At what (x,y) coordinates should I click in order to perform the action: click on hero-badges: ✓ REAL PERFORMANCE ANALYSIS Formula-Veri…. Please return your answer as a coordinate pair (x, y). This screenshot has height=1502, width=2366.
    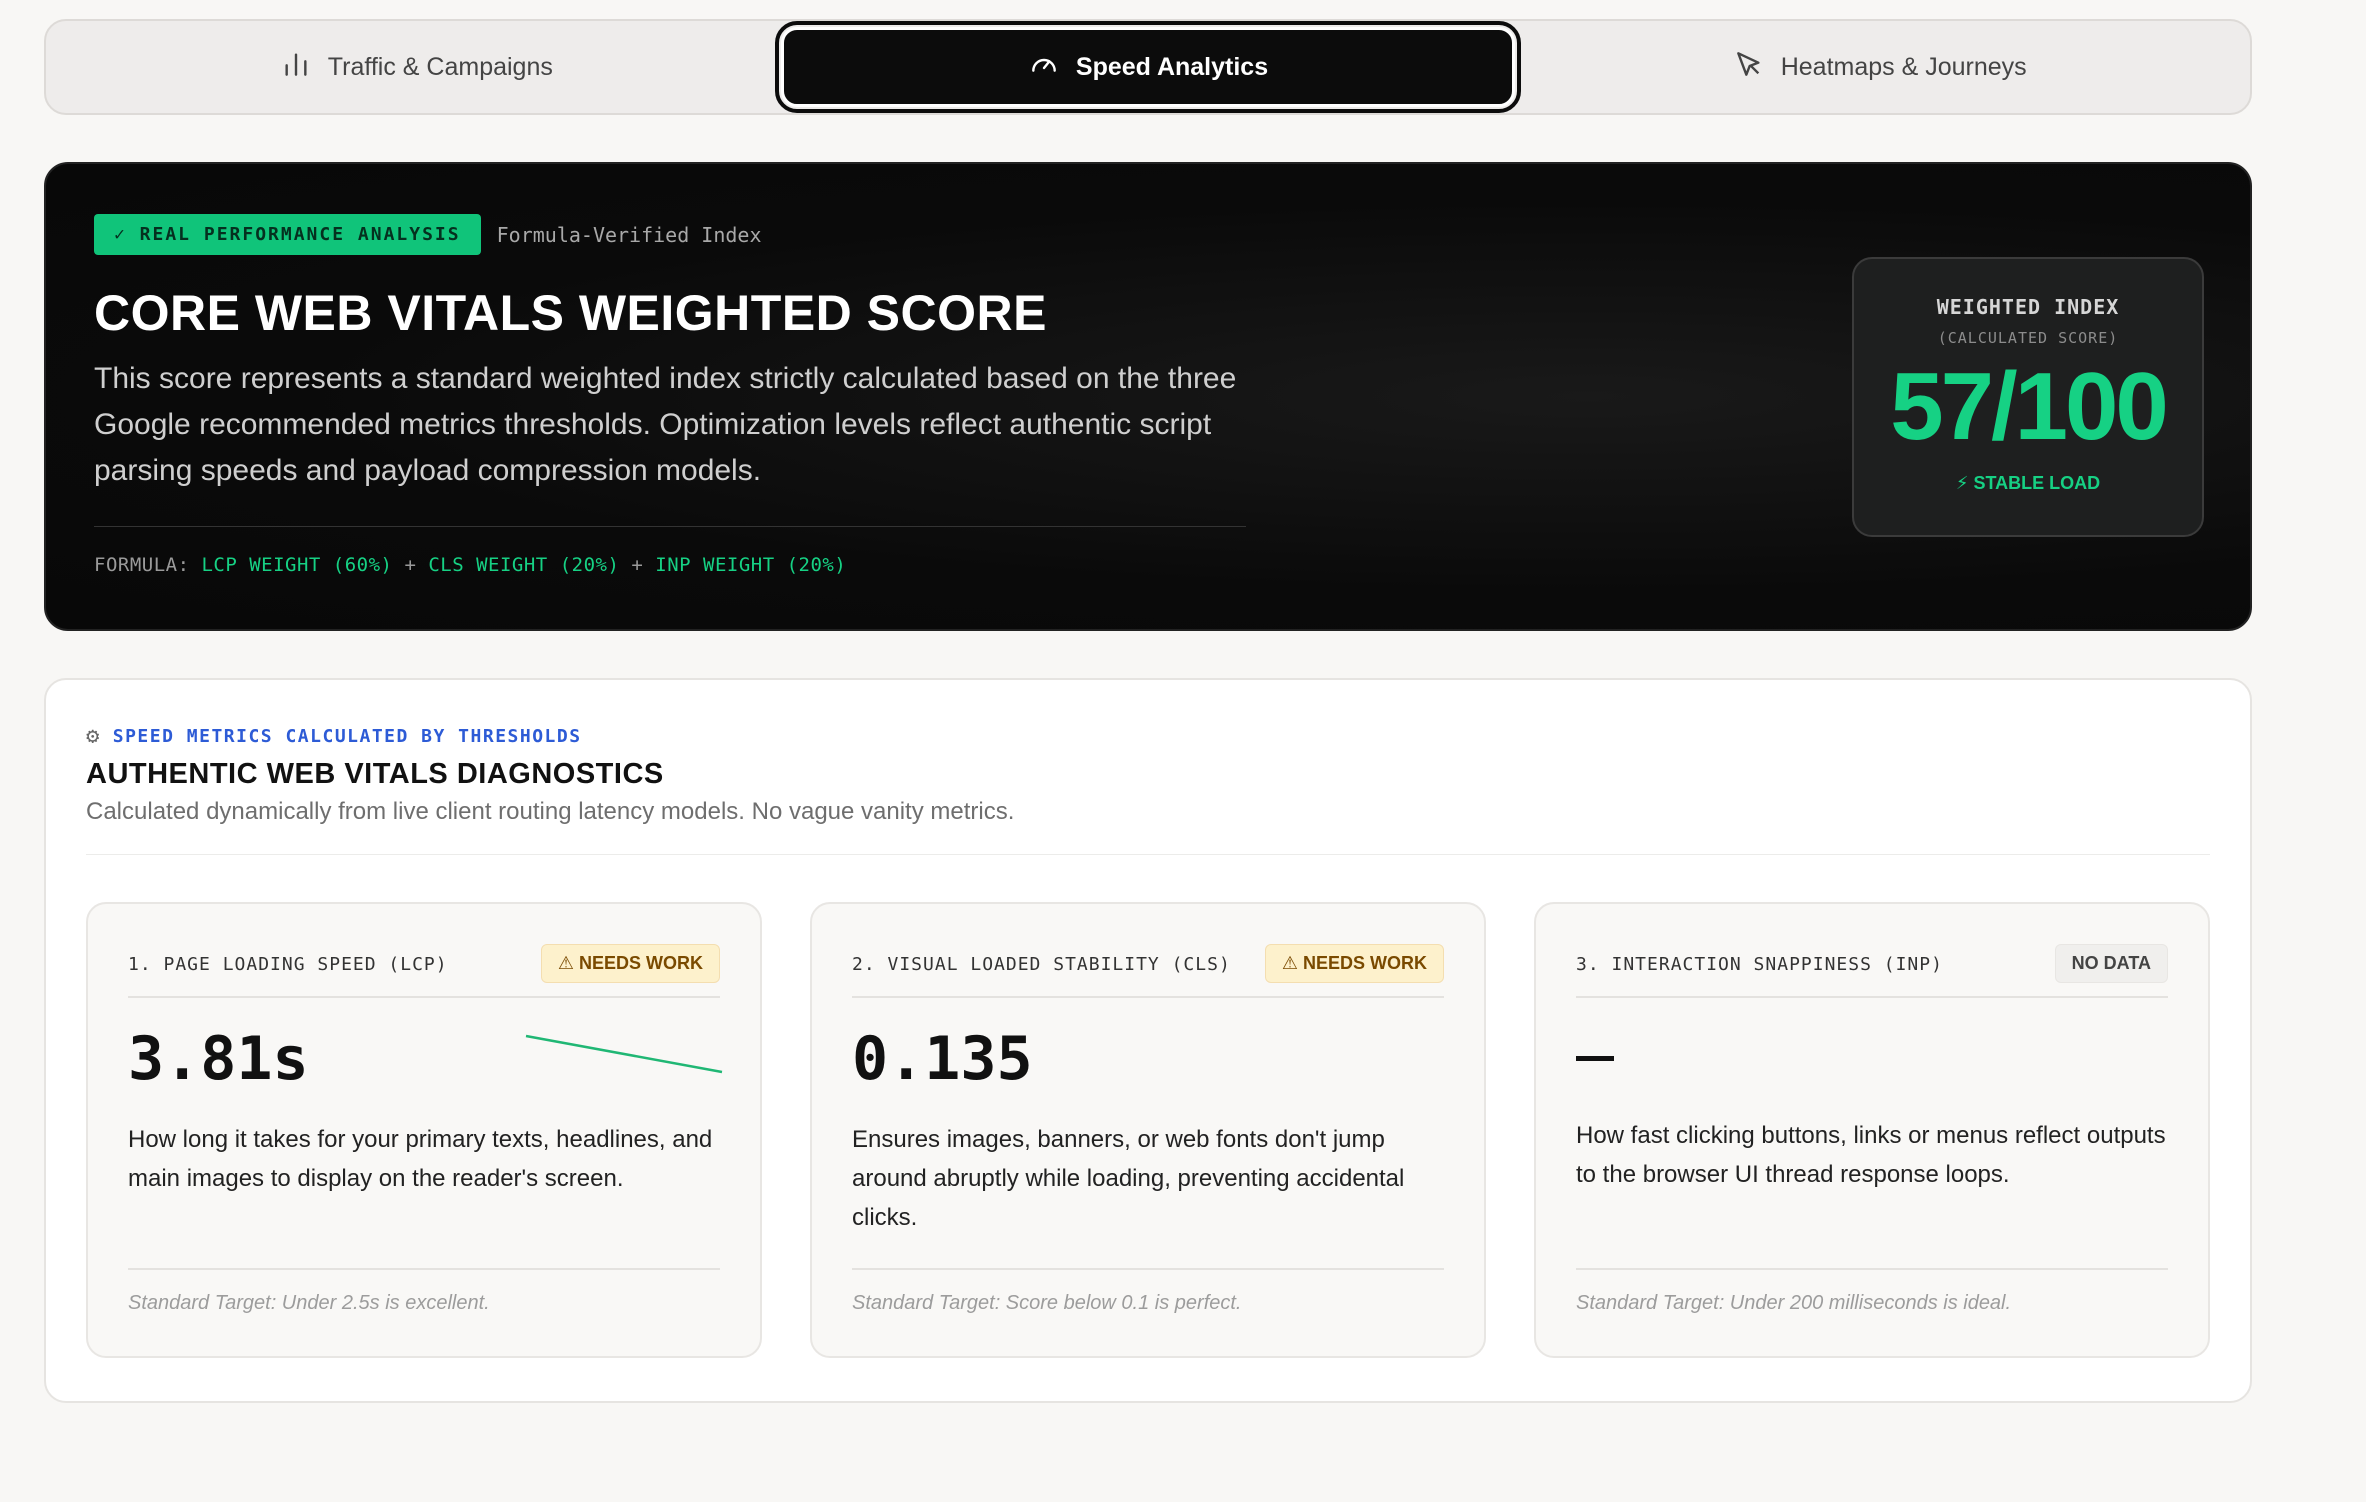
    Looking at the image, I should click on (428, 234).